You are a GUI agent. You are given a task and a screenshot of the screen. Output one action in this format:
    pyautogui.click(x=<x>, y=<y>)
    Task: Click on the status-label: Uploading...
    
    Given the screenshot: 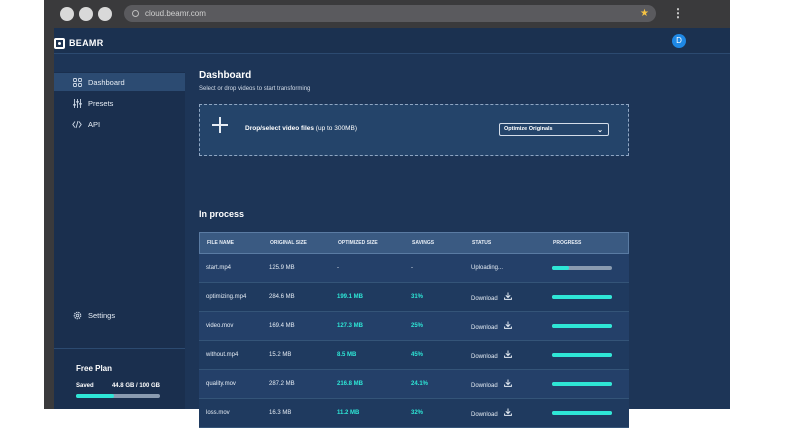 What is the action you would take?
    pyautogui.click(x=487, y=268)
    